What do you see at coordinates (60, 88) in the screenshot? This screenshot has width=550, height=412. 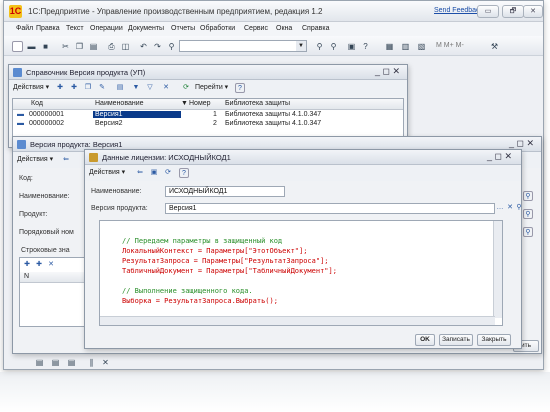 I see `add-icon: ✚` at bounding box center [60, 88].